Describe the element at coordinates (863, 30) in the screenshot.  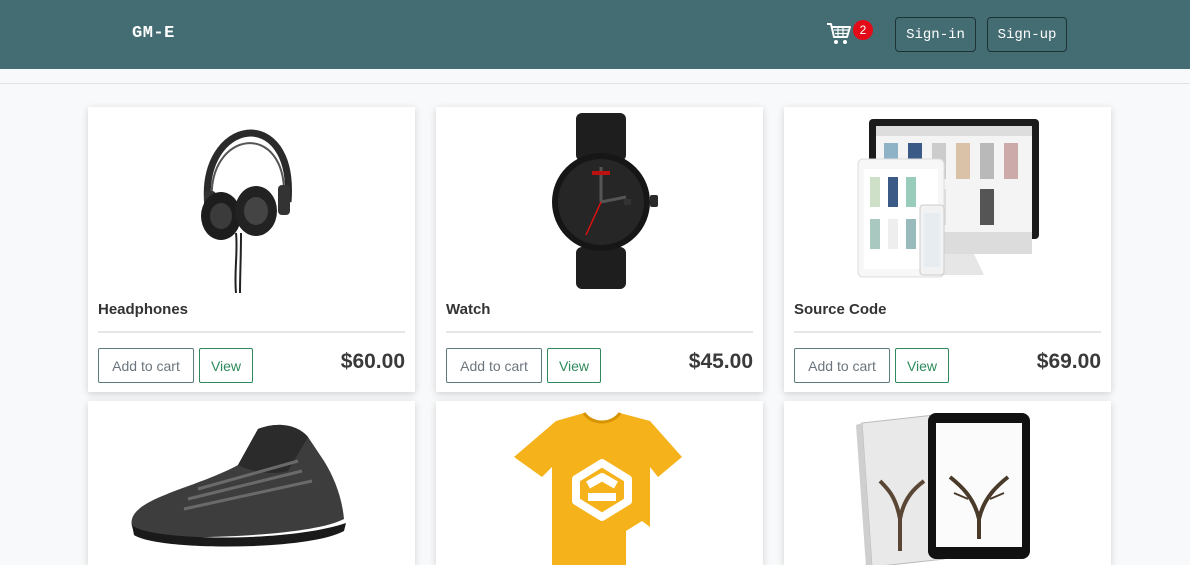
I see `cart-count-badge: 2` at that location.